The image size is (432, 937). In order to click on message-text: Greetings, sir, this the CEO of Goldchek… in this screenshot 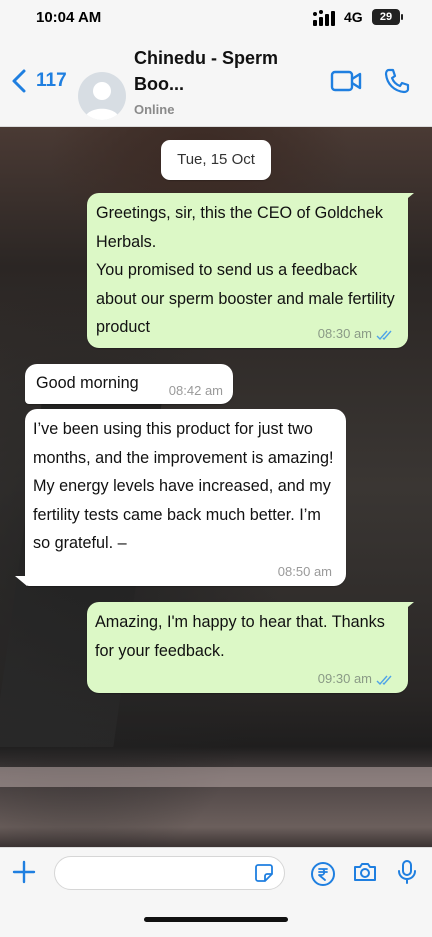, I will do `click(245, 270)`.